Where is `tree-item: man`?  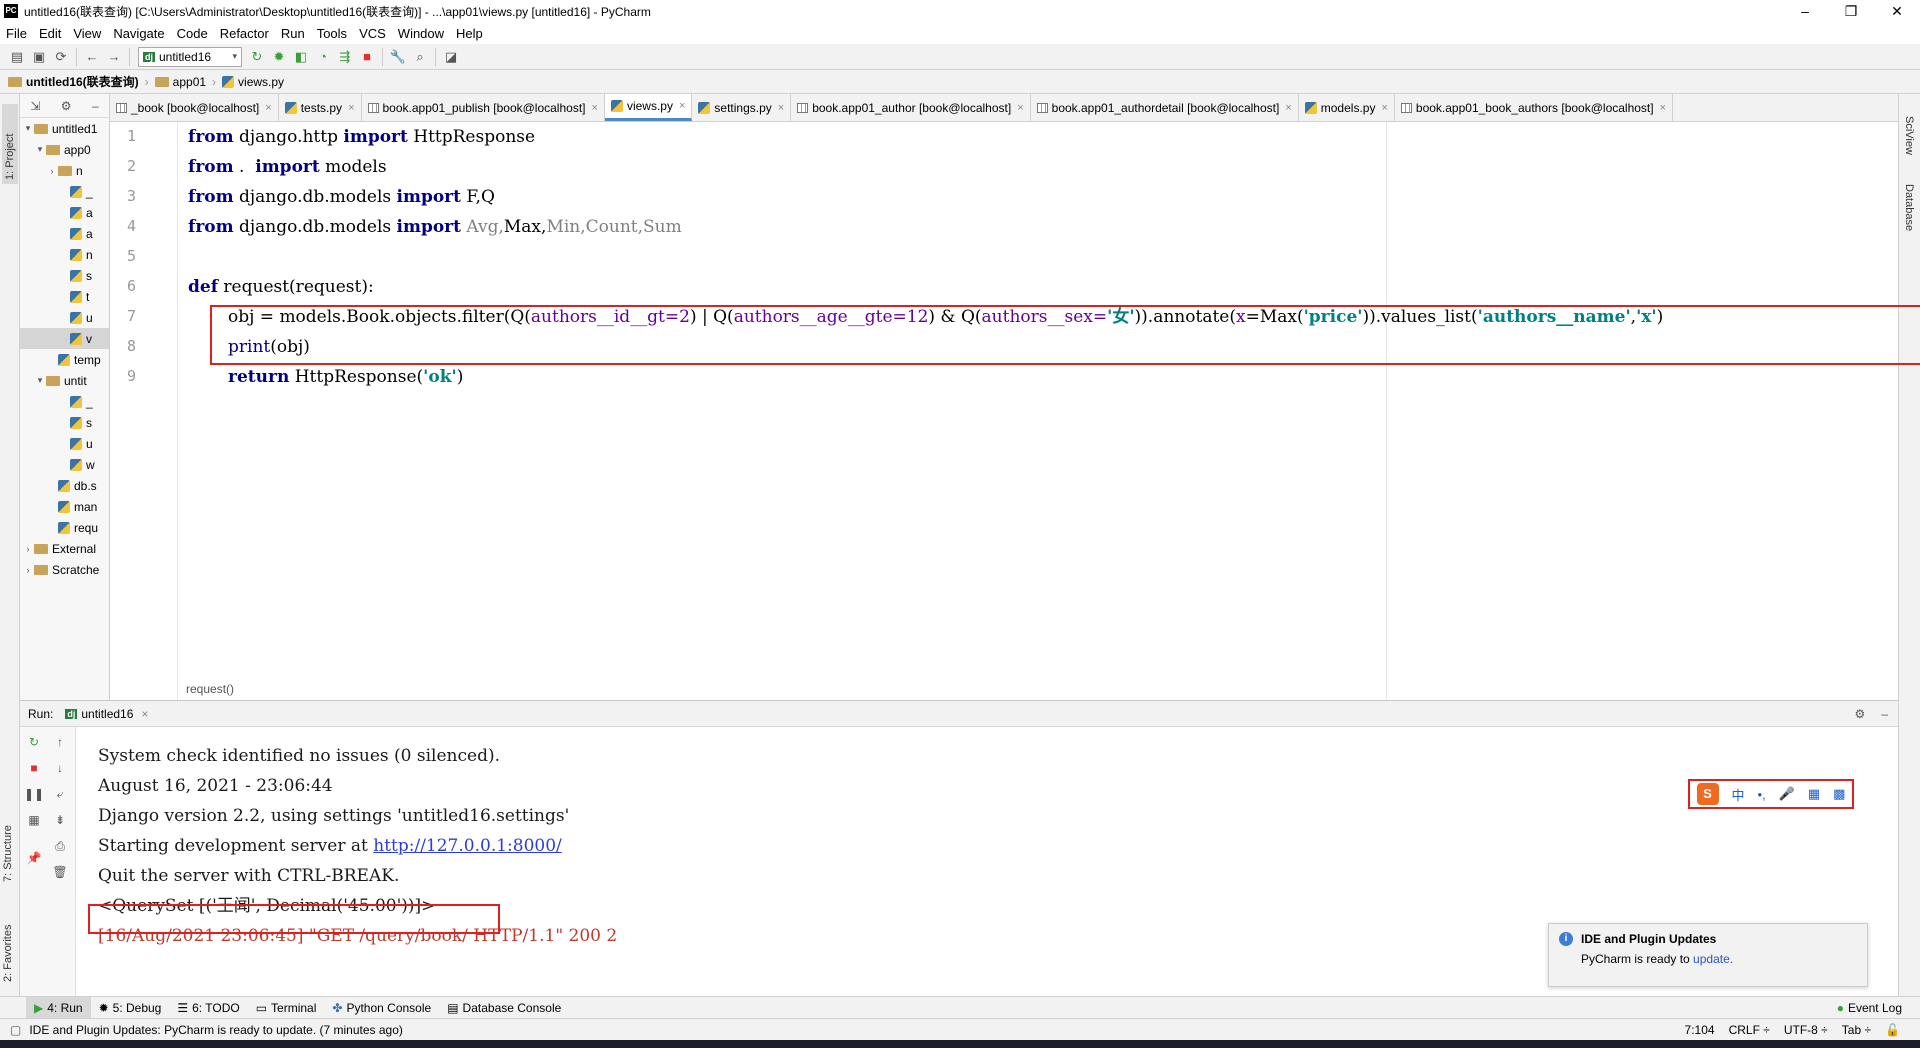 tree-item: man is located at coordinates (64, 506).